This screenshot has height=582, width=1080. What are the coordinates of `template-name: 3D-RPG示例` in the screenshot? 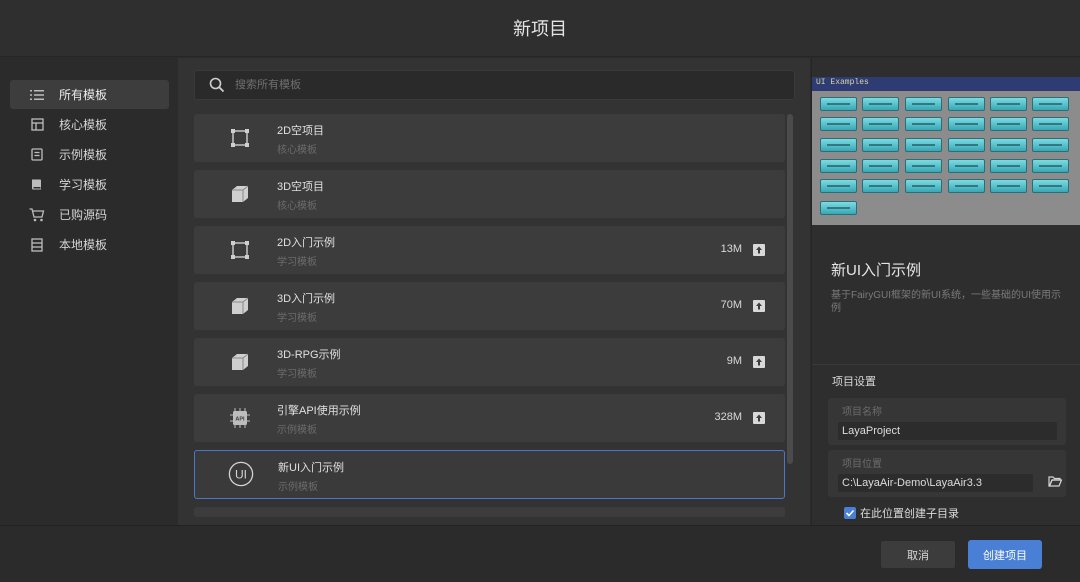 It's located at (309, 355).